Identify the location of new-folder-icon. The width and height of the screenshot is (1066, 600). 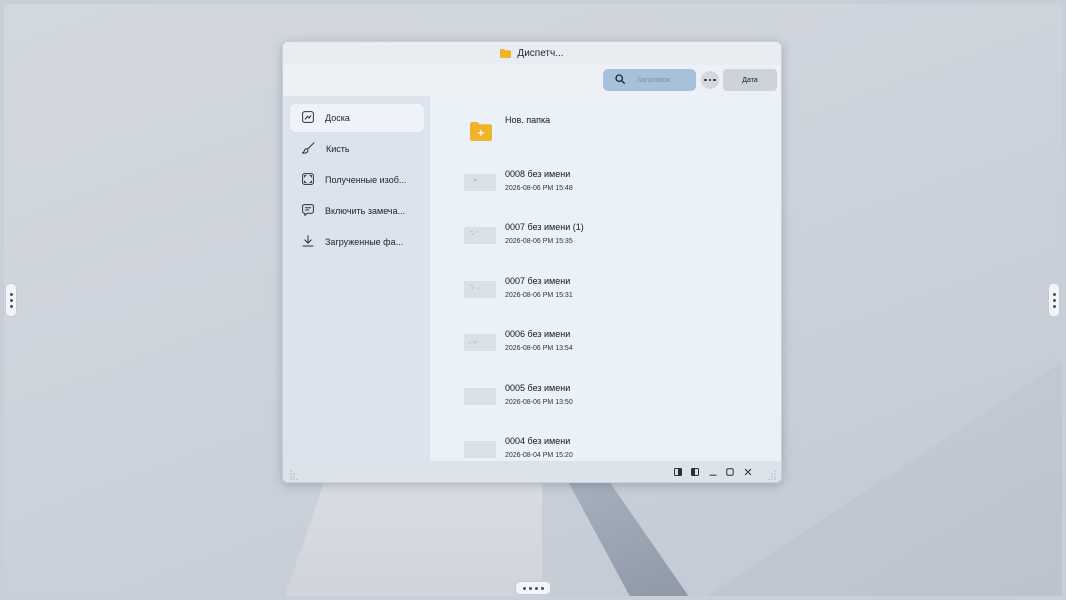
(481, 131).